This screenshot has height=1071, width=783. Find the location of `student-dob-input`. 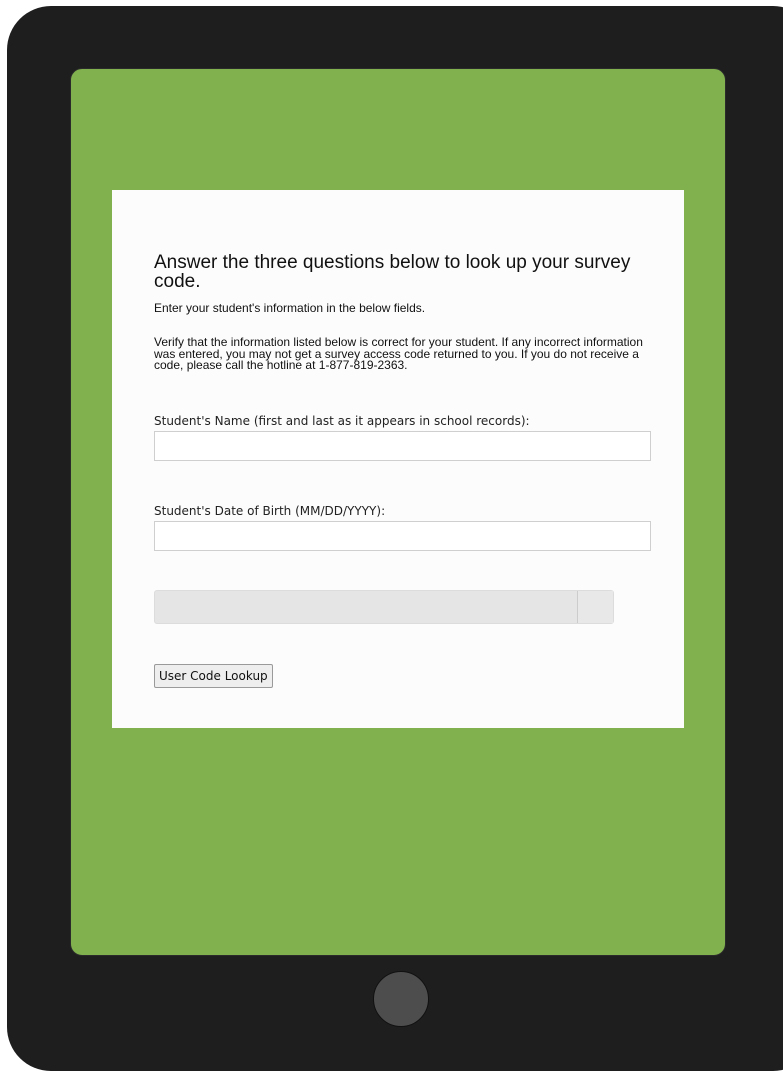

student-dob-input is located at coordinates (402, 536).